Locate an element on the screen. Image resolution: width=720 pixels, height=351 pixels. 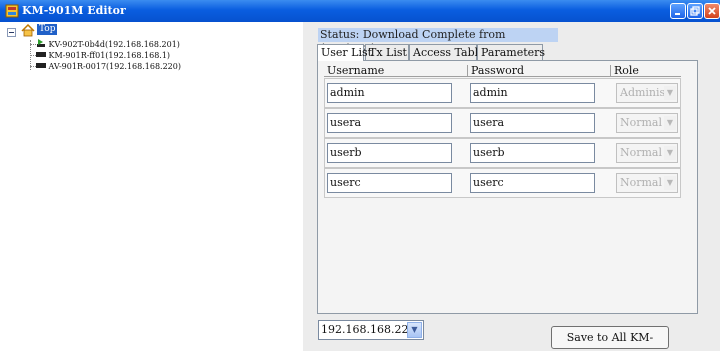
table-row: userc userc Normal U ▼ is located at coordinates (502, 183).